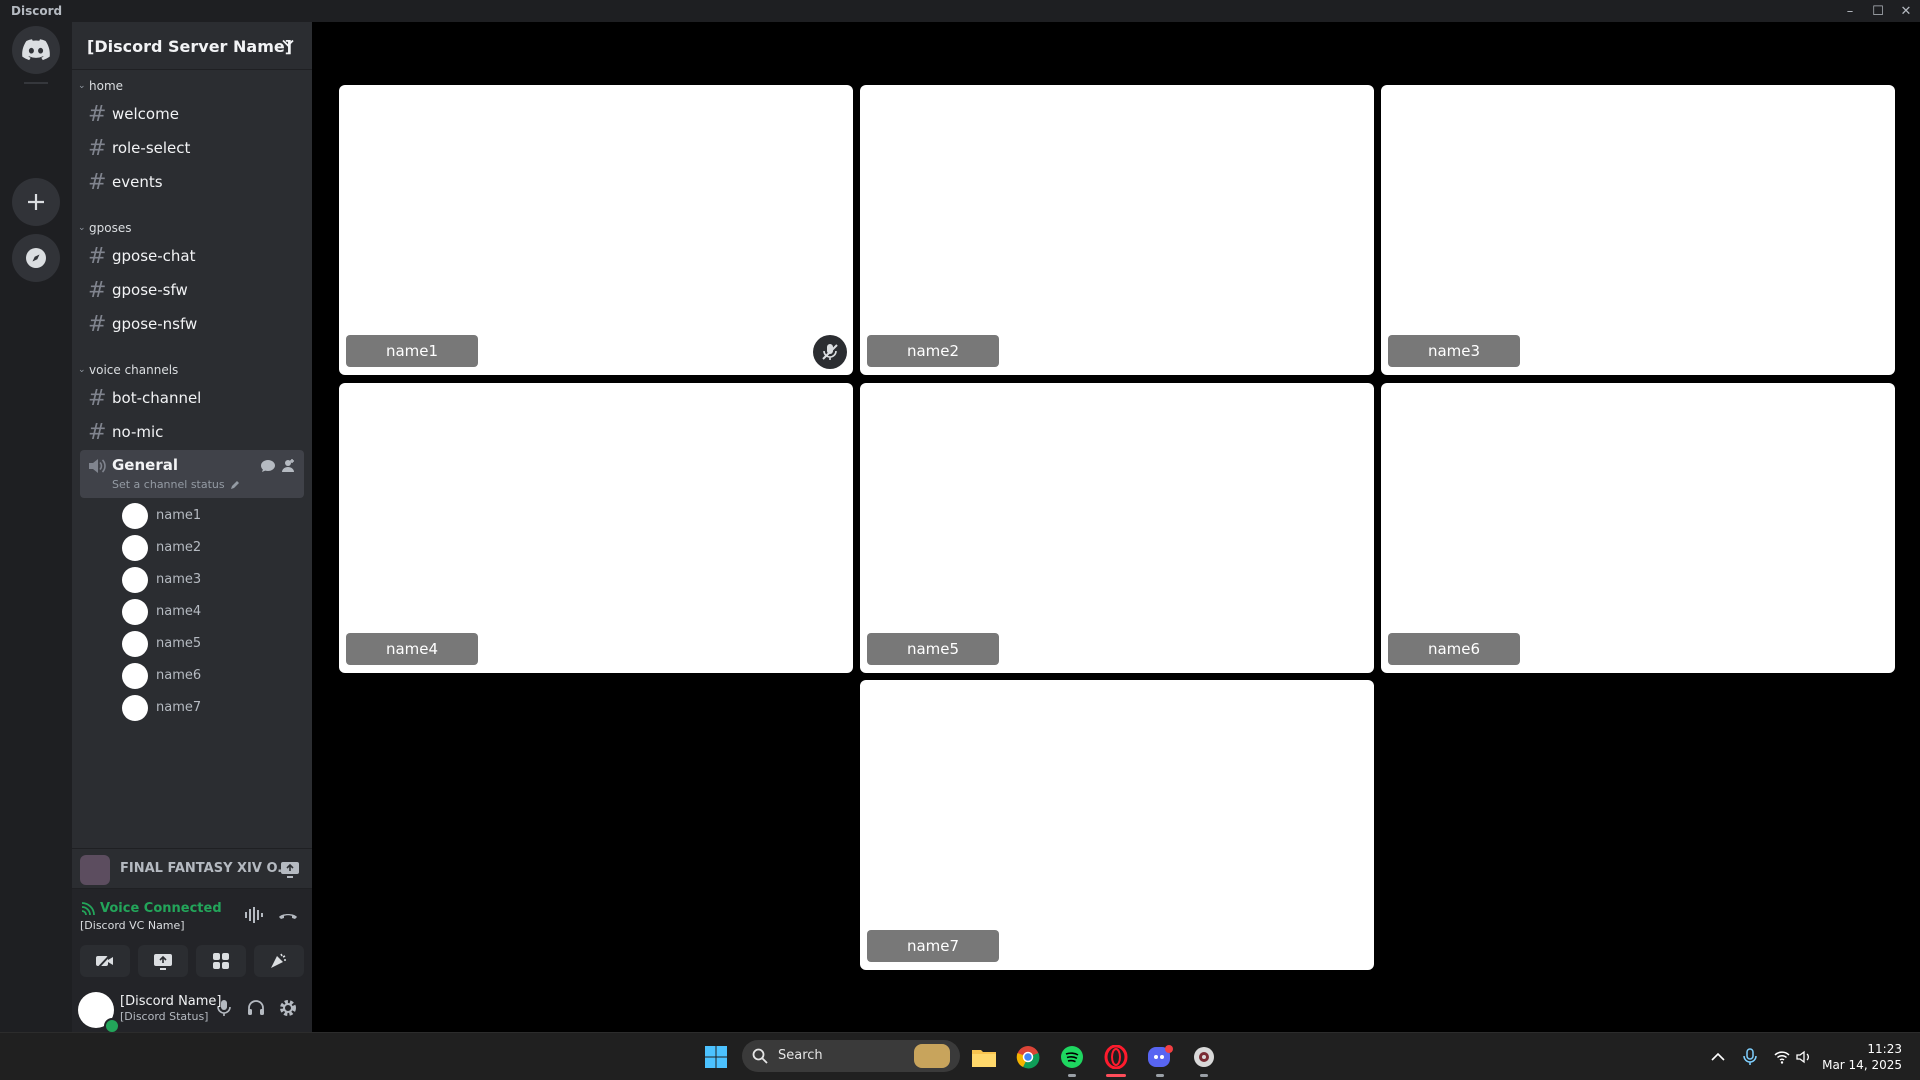 The height and width of the screenshot is (1080, 1920). What do you see at coordinates (933, 946) in the screenshot?
I see `participant-name: name7` at bounding box center [933, 946].